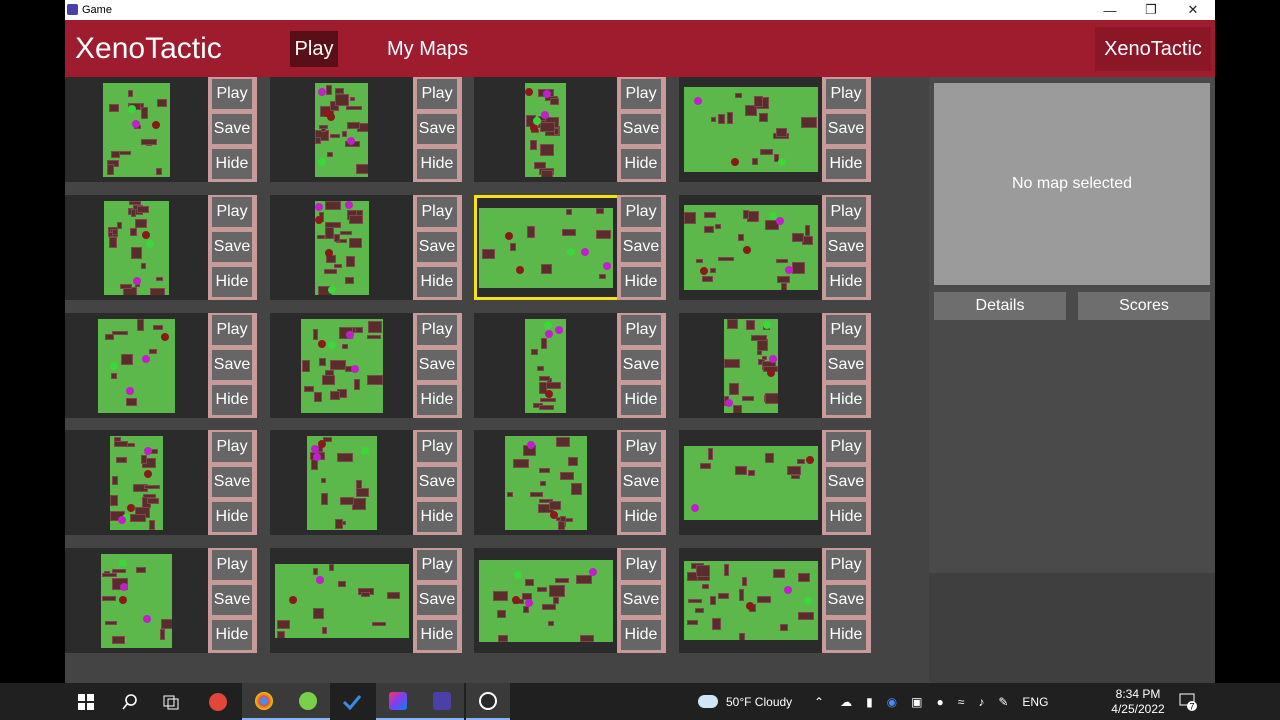 Image resolution: width=1280 pixels, height=720 pixels. I want to click on chrome-icon, so click(264, 701).